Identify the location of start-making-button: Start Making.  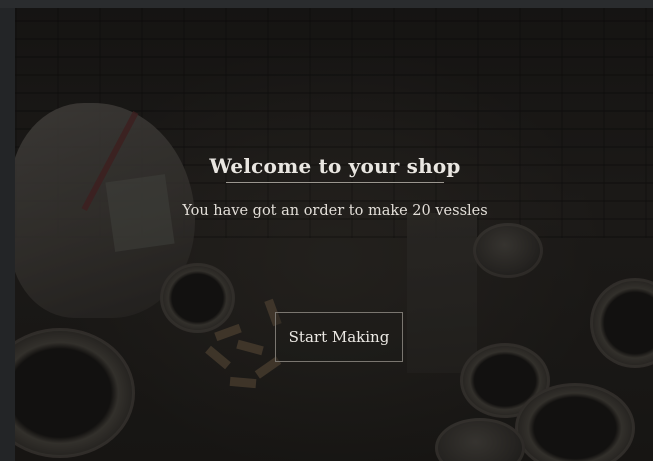
(339, 337).